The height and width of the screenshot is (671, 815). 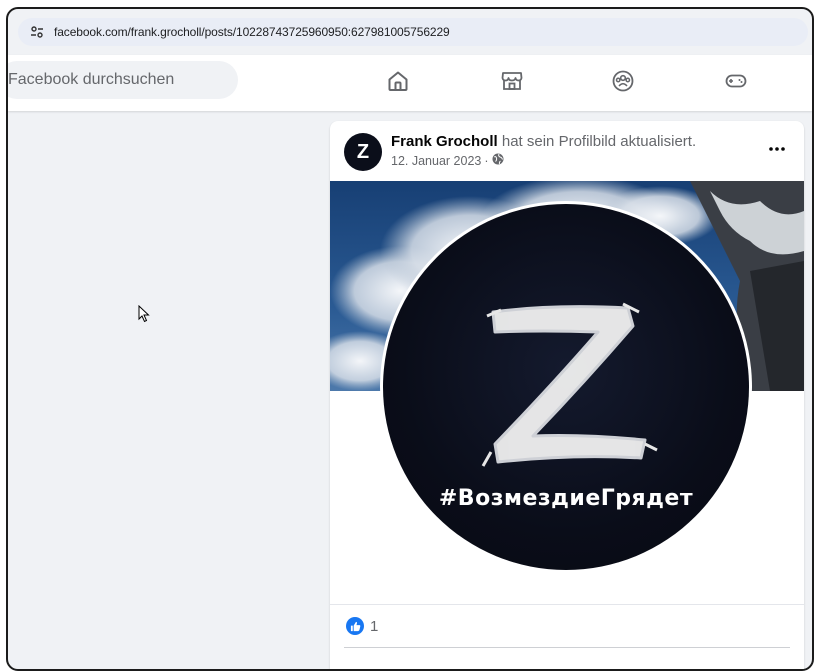 I want to click on image-hashtag: #ВозмездиеГрядет, so click(x=566, y=498).